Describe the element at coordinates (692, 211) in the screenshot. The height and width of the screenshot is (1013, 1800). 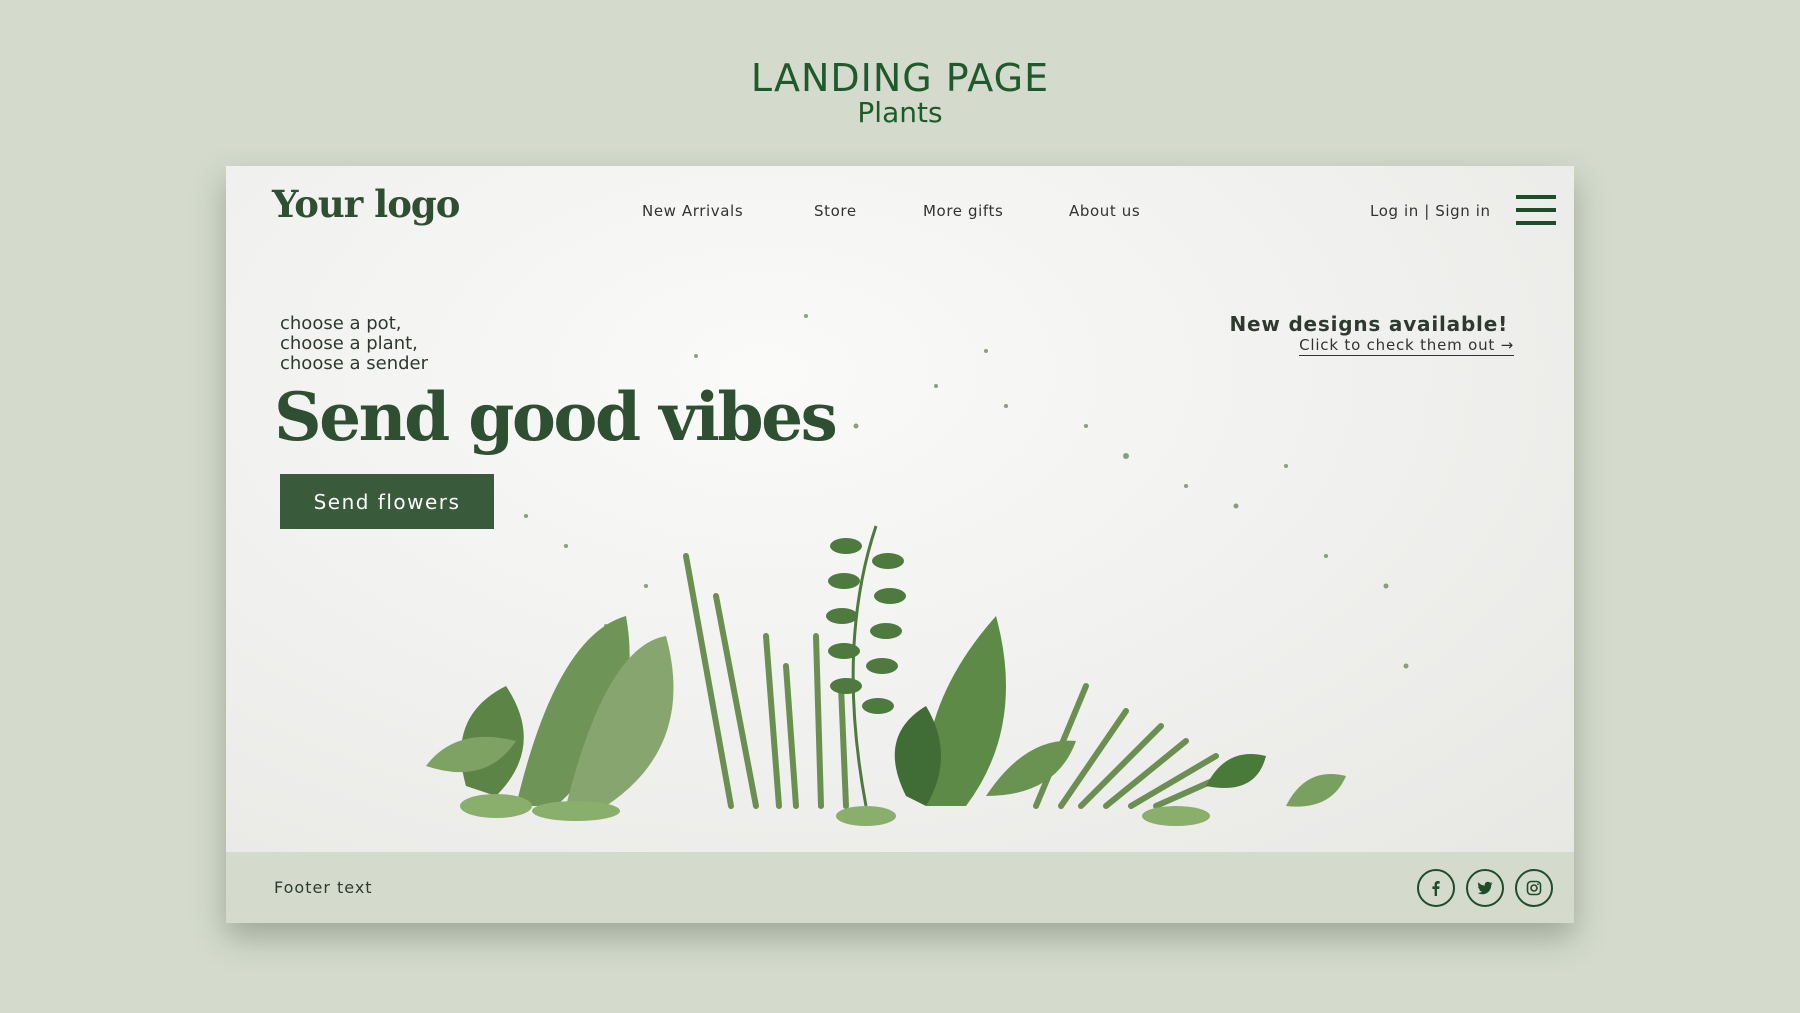
I see `nav-new-arrivals: New Arrivals` at that location.